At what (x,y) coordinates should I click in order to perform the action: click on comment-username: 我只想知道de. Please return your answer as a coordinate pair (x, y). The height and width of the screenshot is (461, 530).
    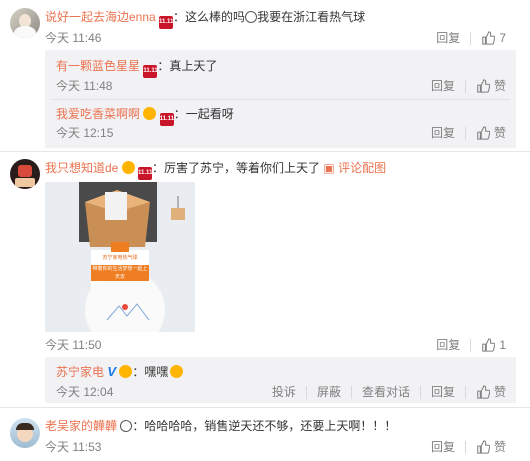
    Looking at the image, I should click on (81, 168).